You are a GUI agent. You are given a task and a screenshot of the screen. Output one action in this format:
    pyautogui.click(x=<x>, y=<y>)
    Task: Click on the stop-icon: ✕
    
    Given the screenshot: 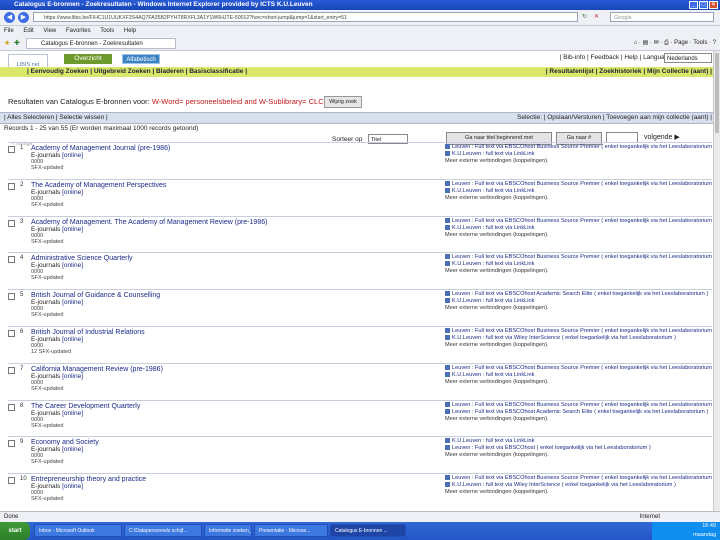 What is the action you would take?
    pyautogui.click(x=596, y=16)
    